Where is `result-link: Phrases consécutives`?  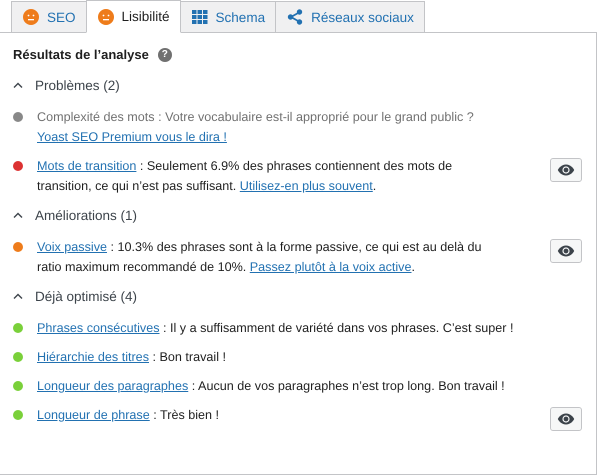 result-link: Phrases consécutives is located at coordinates (98, 328).